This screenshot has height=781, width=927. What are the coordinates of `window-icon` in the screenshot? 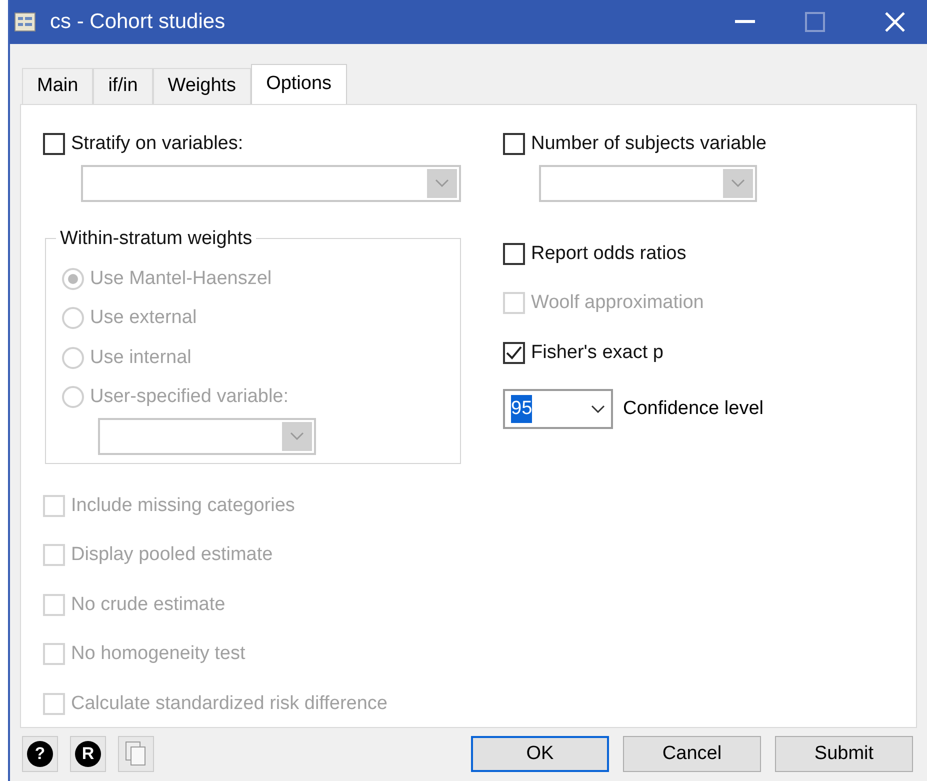 It's located at (25, 22).